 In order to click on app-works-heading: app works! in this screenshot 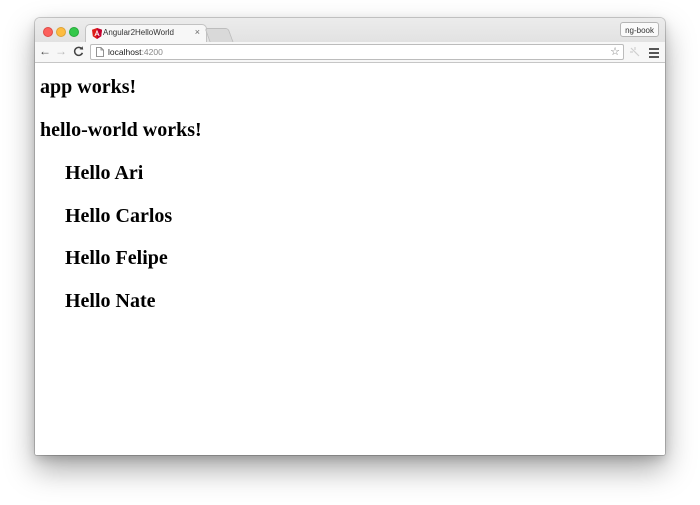, I will do `click(88, 87)`.